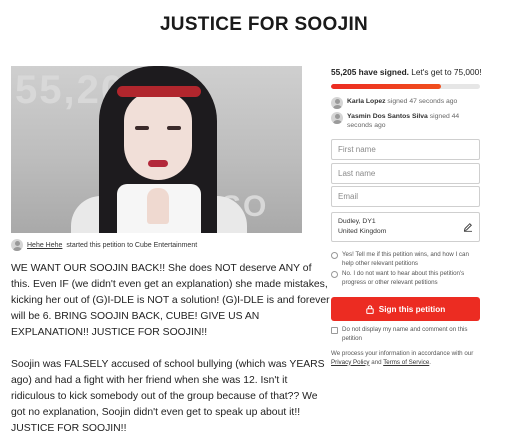  I want to click on sign-petition-button: Sign this petition, so click(405, 309).